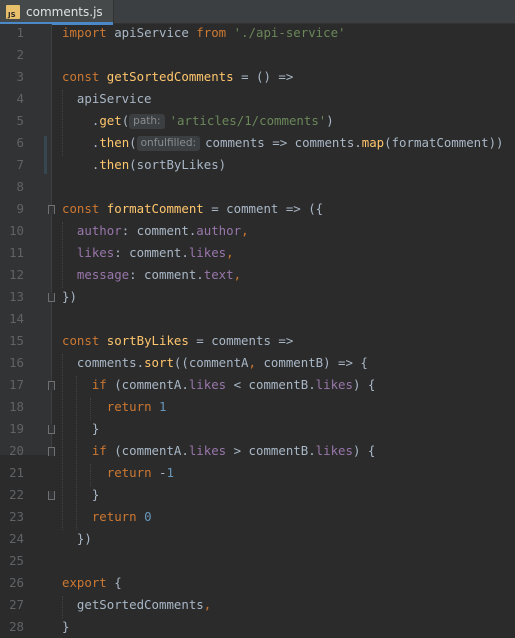 The image size is (515, 638). Describe the element at coordinates (263, 208) in the screenshot. I see `code-token: = comment => ({` at that location.